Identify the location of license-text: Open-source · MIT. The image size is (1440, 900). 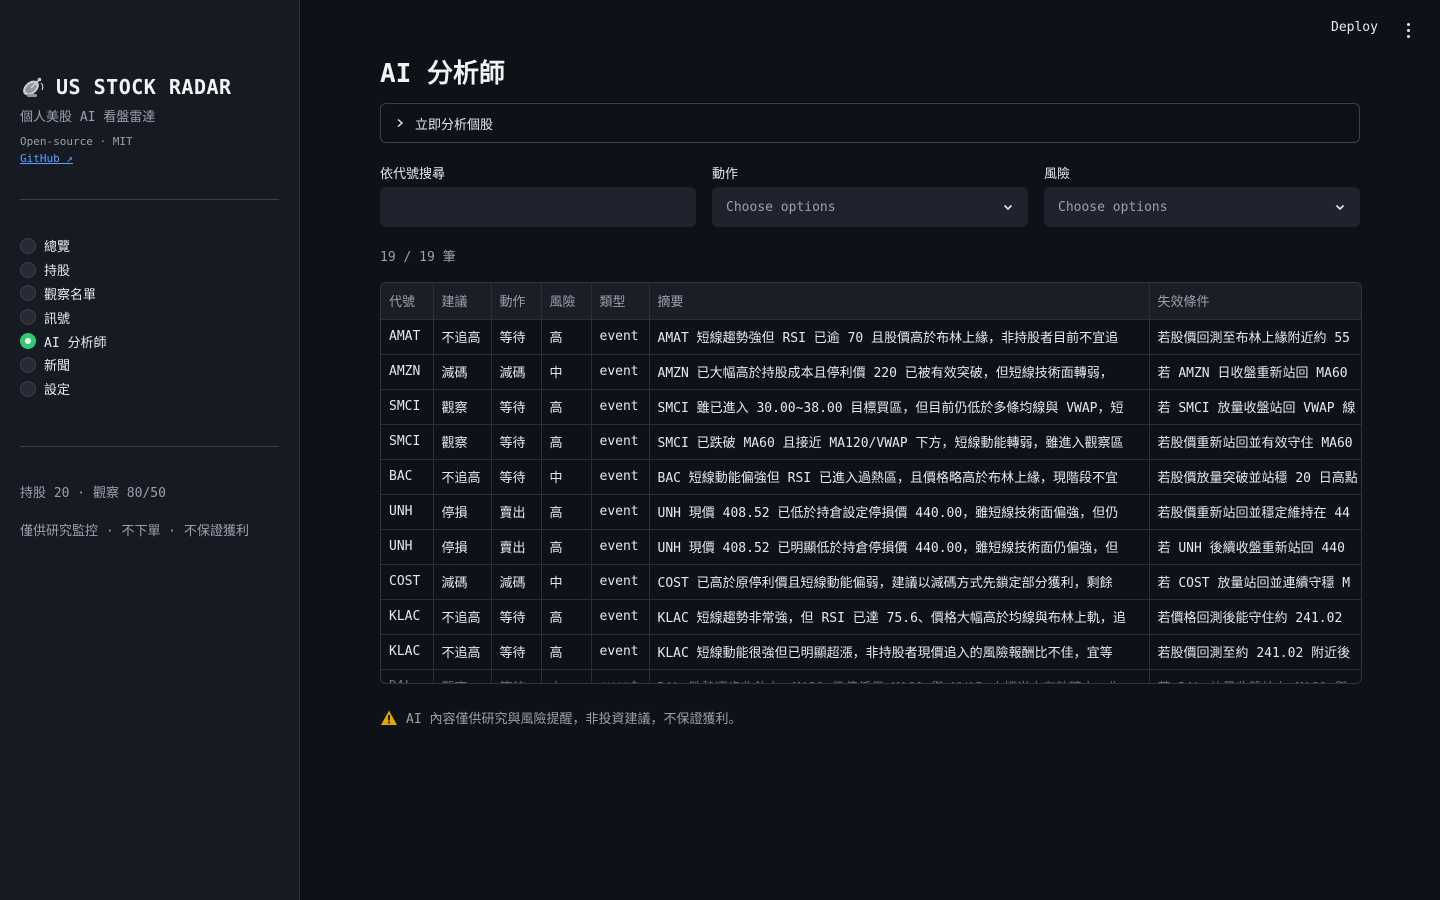
(76, 141).